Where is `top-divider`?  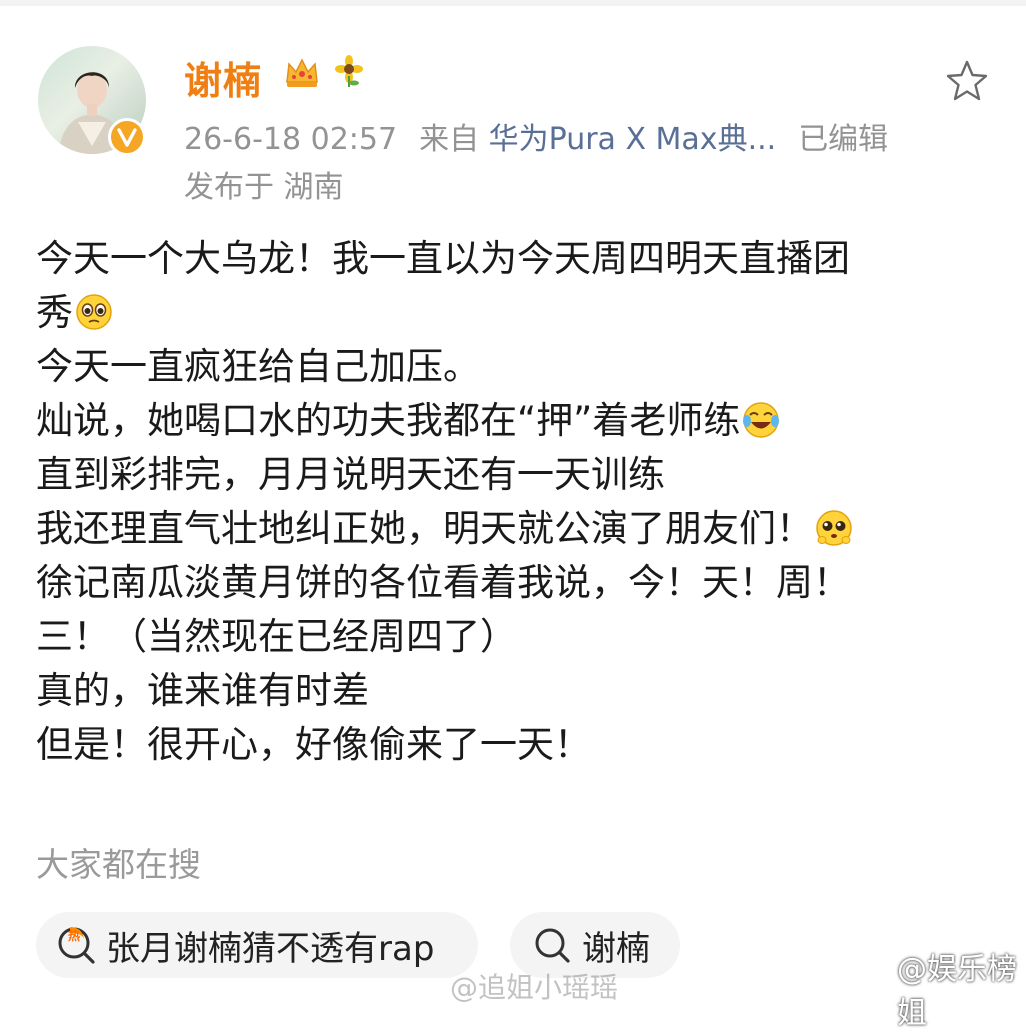
top-divider is located at coordinates (513, 3).